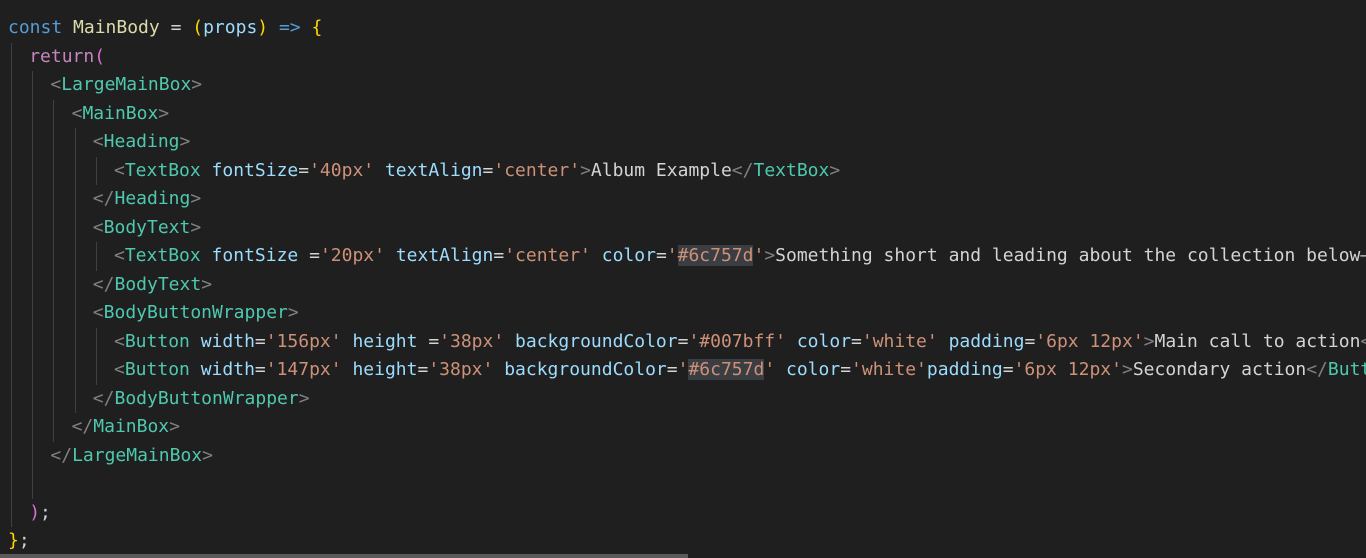 The width and height of the screenshot is (1366, 558). Describe the element at coordinates (352, 255) in the screenshot. I see `code-token: '20px'` at that location.